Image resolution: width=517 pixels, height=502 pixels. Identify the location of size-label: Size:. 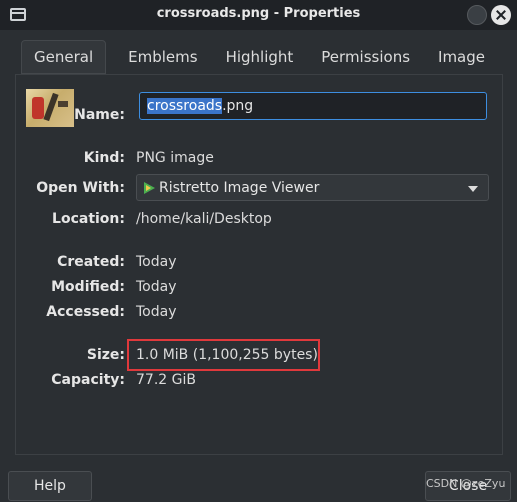
(105, 355).